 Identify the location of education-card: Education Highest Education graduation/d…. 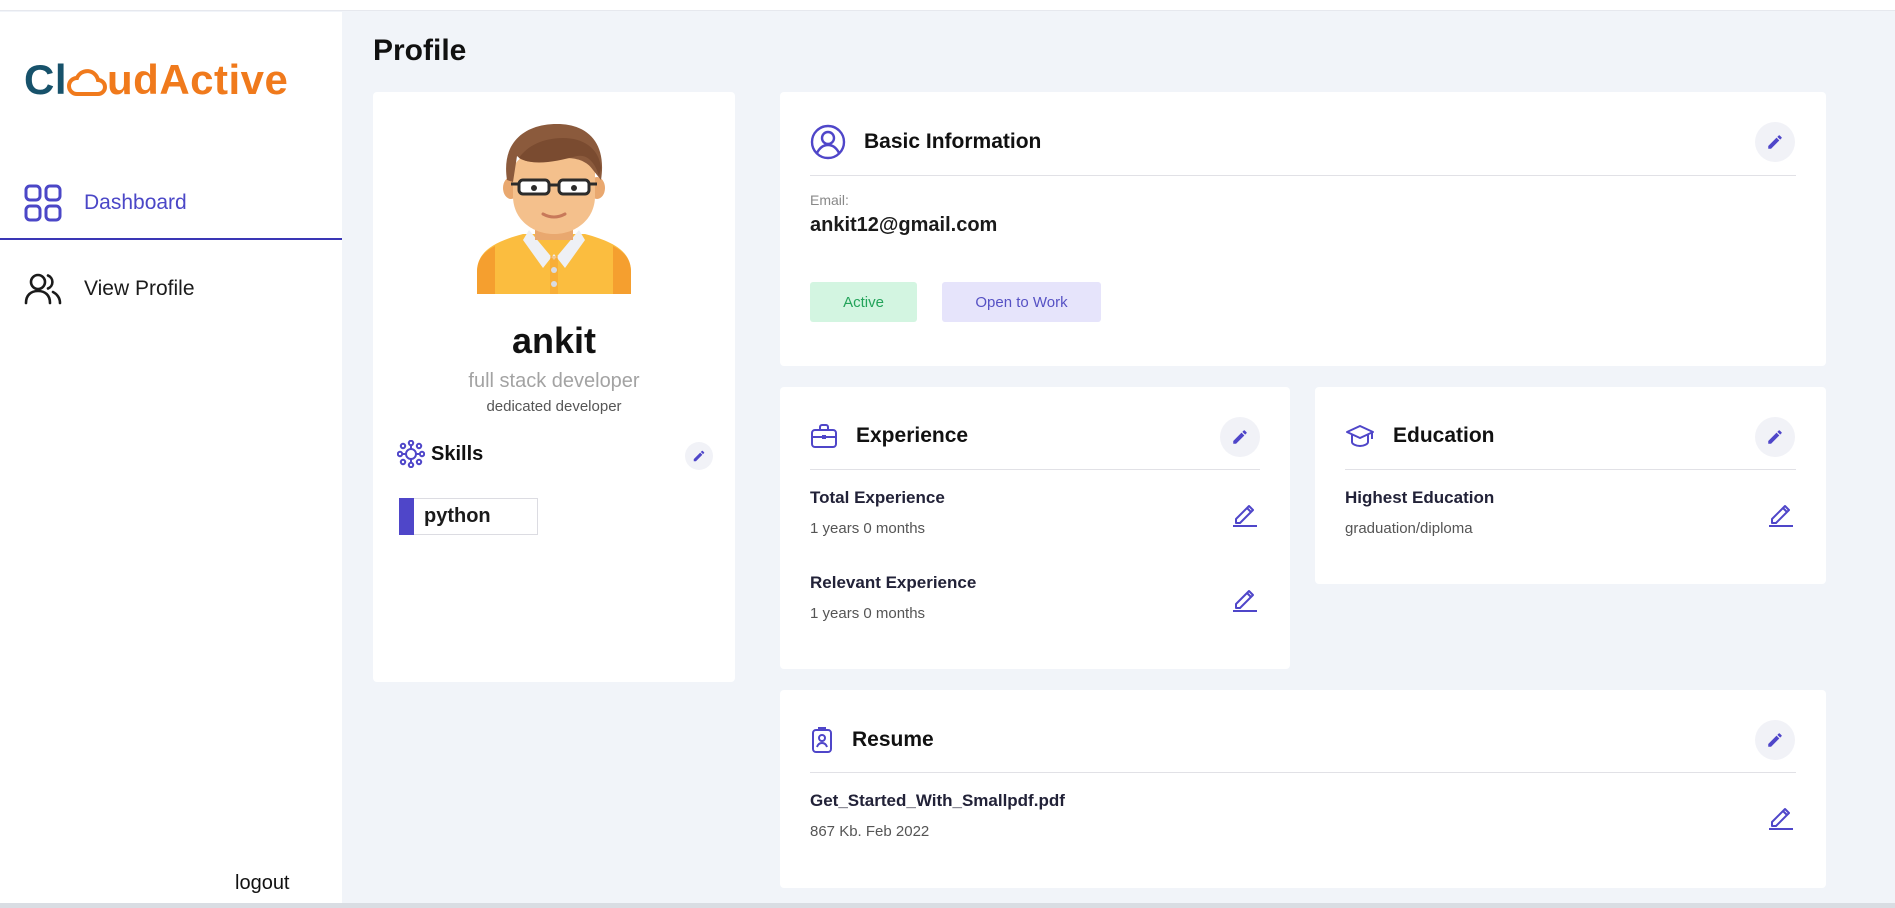
(1570, 485).